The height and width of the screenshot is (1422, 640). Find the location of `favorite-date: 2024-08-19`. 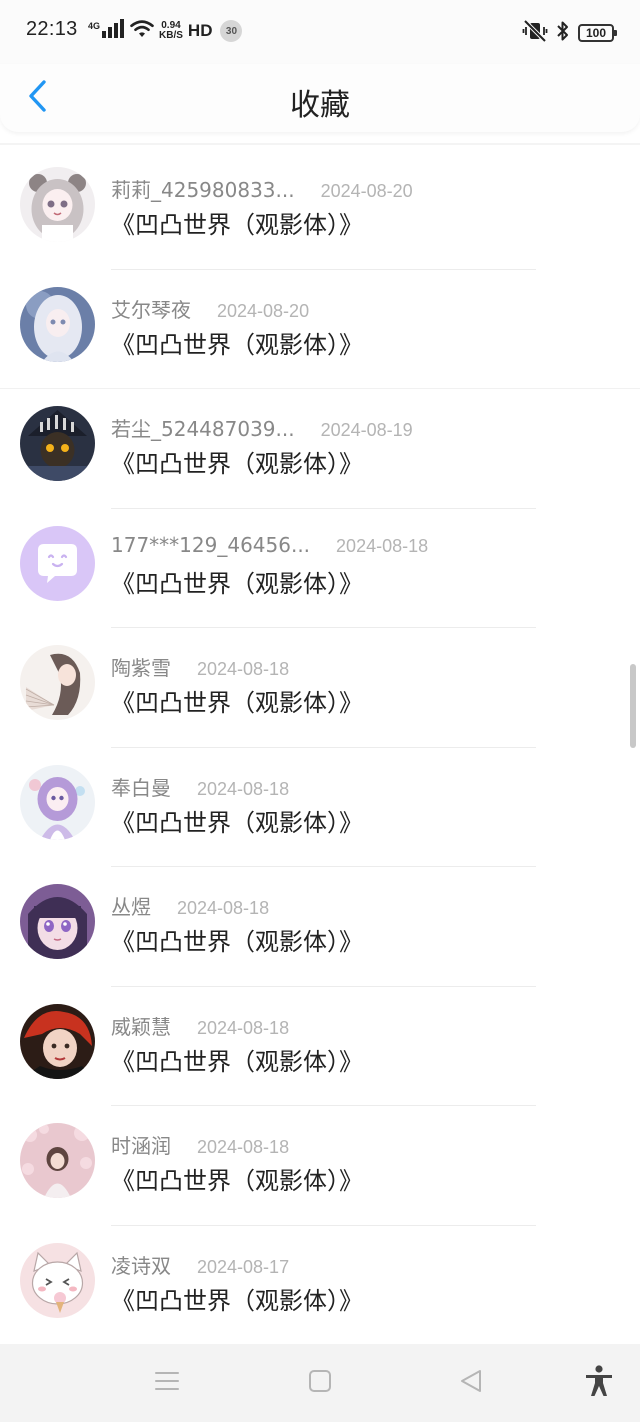

favorite-date: 2024-08-19 is located at coordinates (366, 430).